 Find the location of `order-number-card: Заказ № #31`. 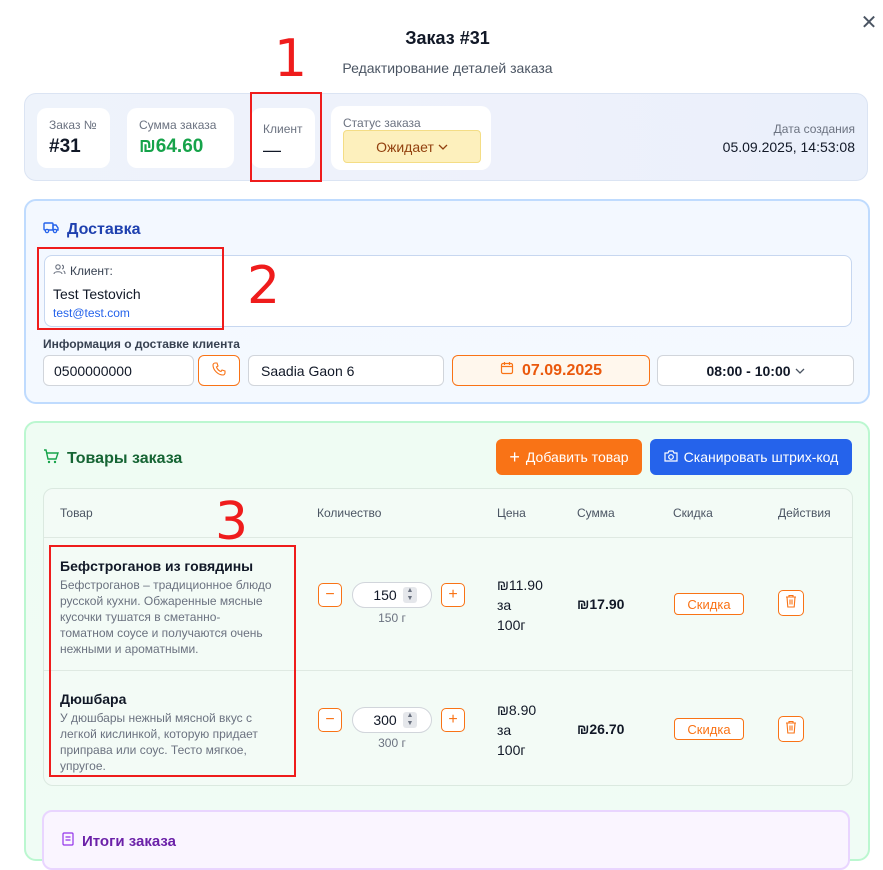

order-number-card: Заказ № #31 is located at coordinates (73, 138).